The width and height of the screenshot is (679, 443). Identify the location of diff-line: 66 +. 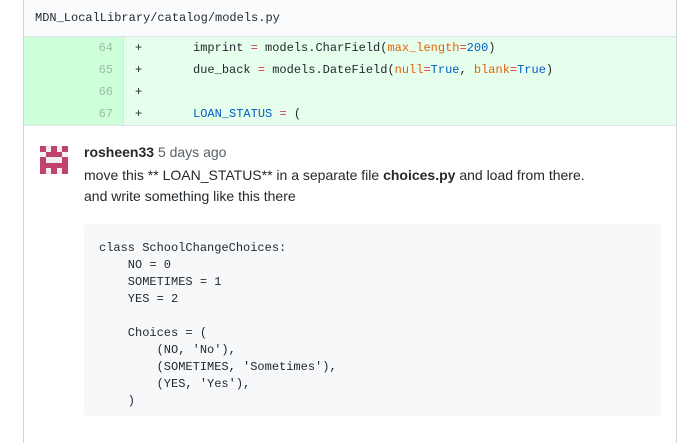
(350, 92).